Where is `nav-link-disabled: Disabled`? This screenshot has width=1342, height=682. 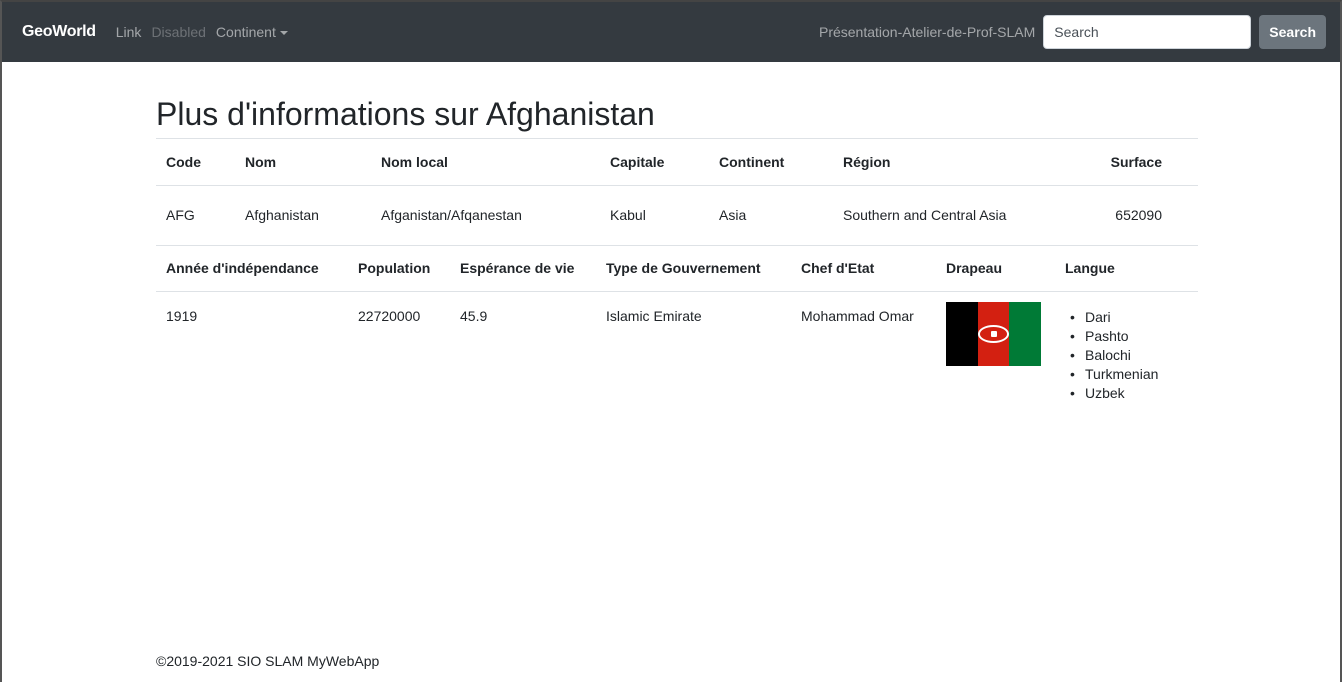
nav-link-disabled: Disabled is located at coordinates (178, 32).